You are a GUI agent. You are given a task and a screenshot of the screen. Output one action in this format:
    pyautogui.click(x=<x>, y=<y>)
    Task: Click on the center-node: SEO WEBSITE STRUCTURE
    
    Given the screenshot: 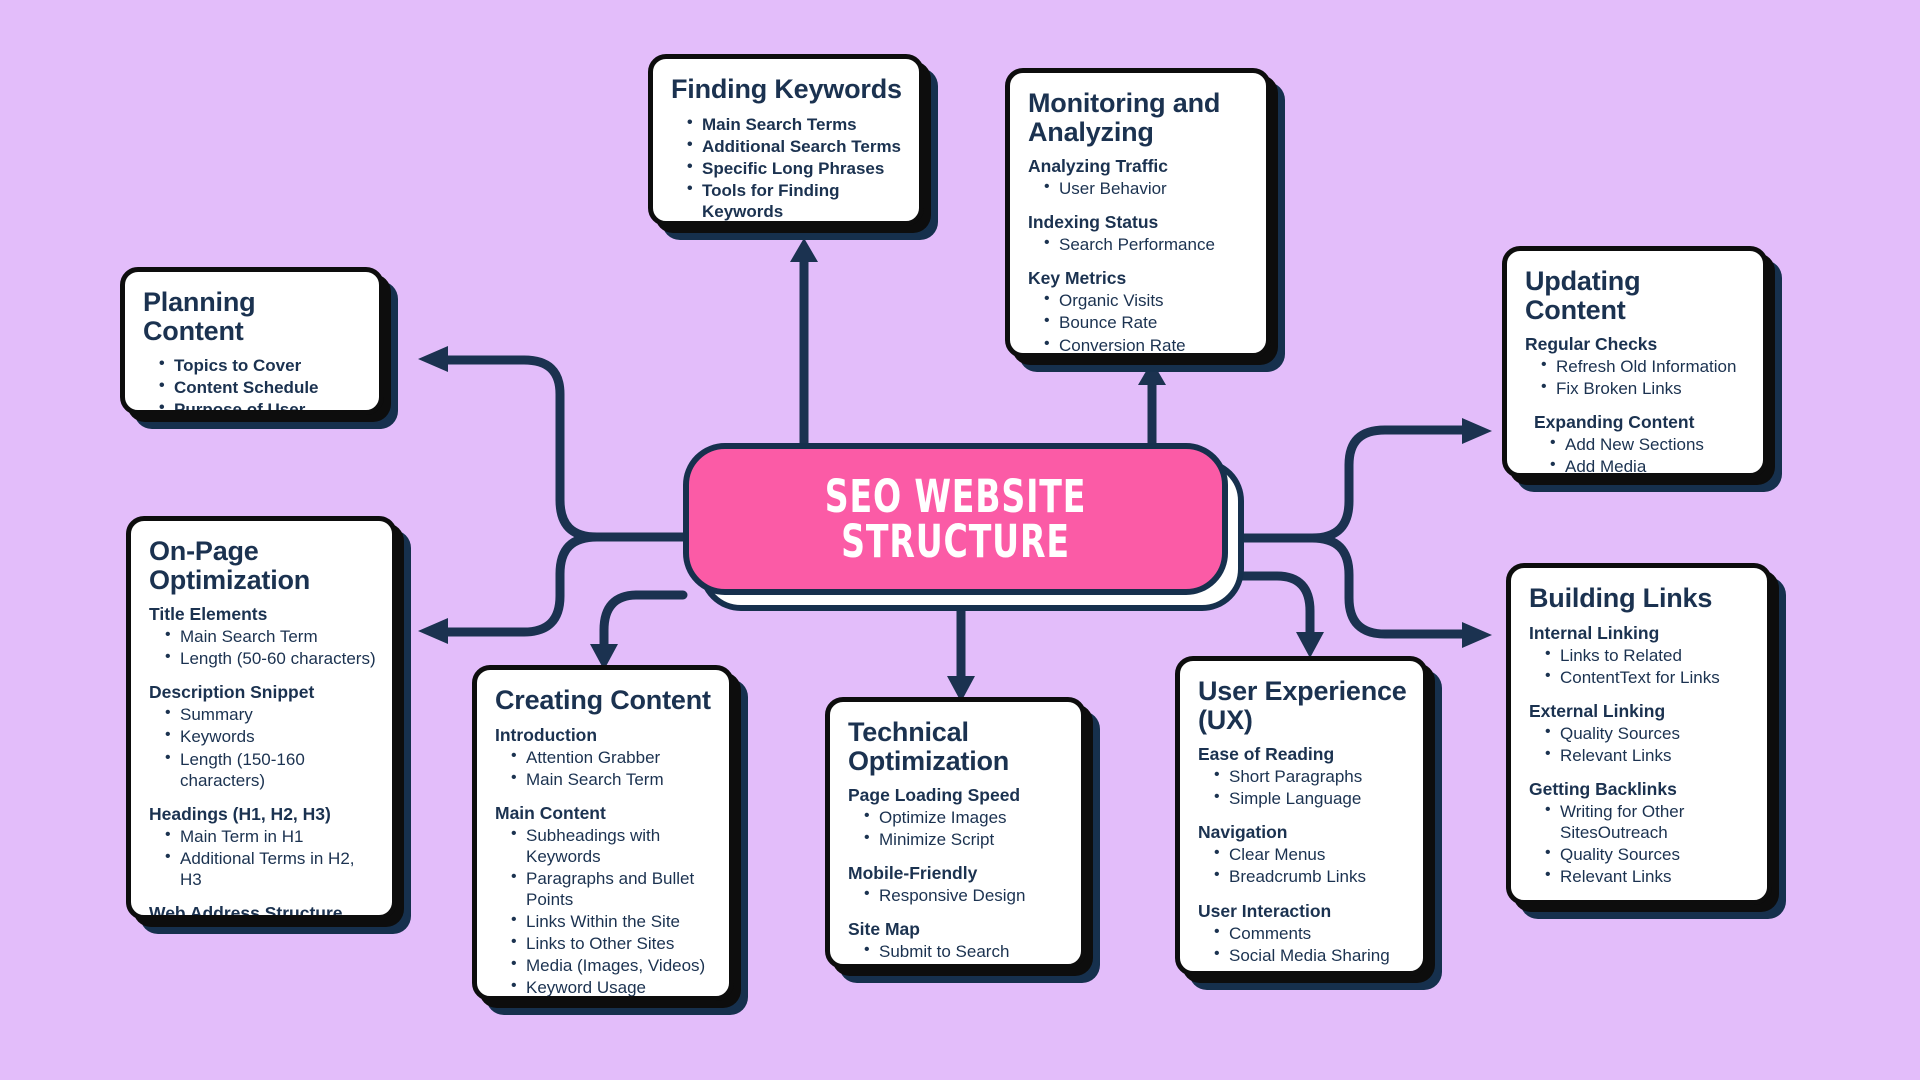 What is the action you would take?
    pyautogui.click(x=963, y=527)
    